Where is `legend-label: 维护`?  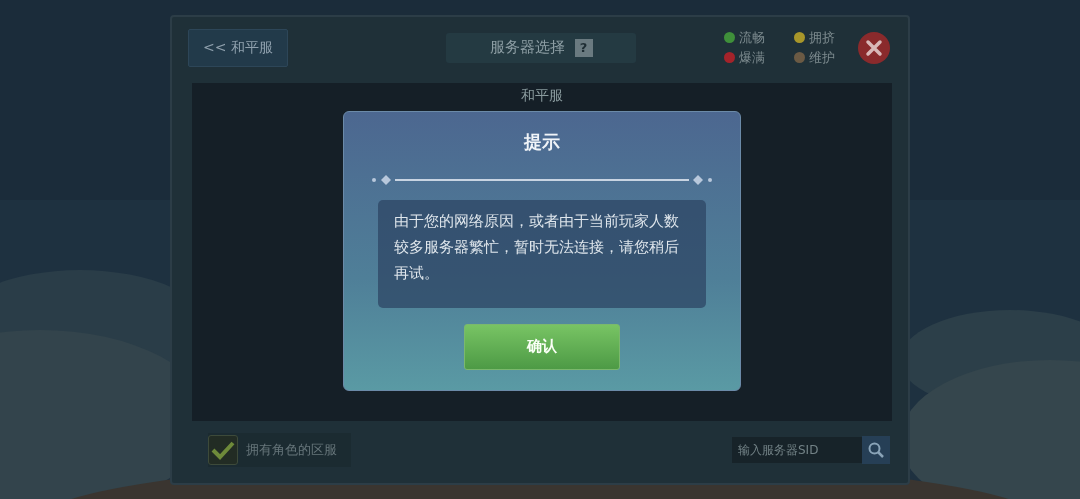 legend-label: 维护 is located at coordinates (822, 57).